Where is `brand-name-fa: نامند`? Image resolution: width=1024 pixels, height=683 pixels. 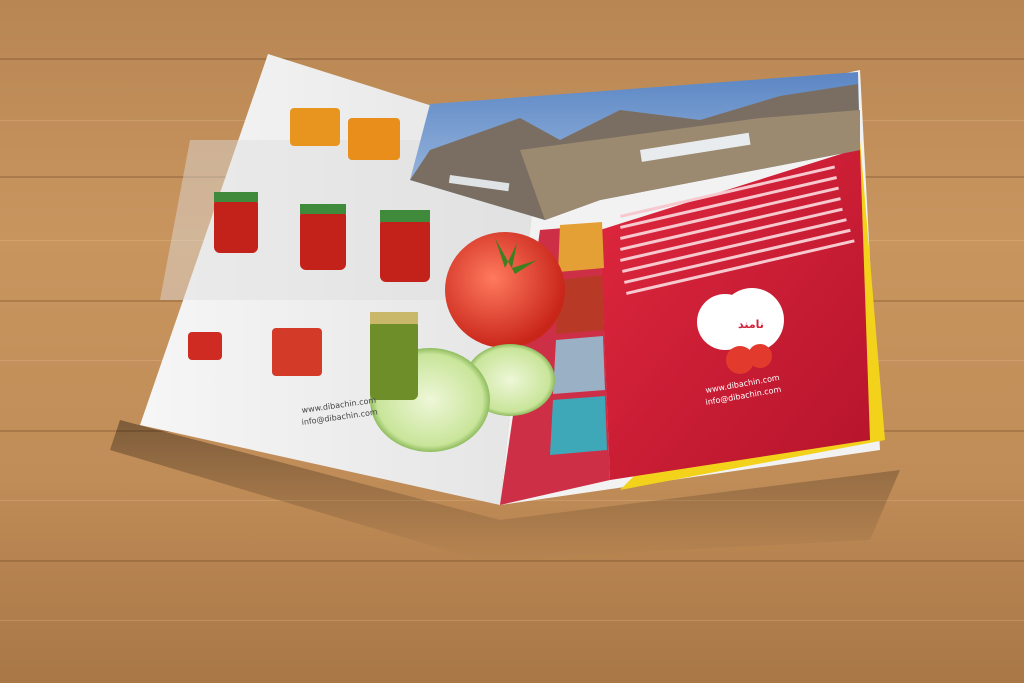
brand-name-fa: نامند is located at coordinates (751, 324).